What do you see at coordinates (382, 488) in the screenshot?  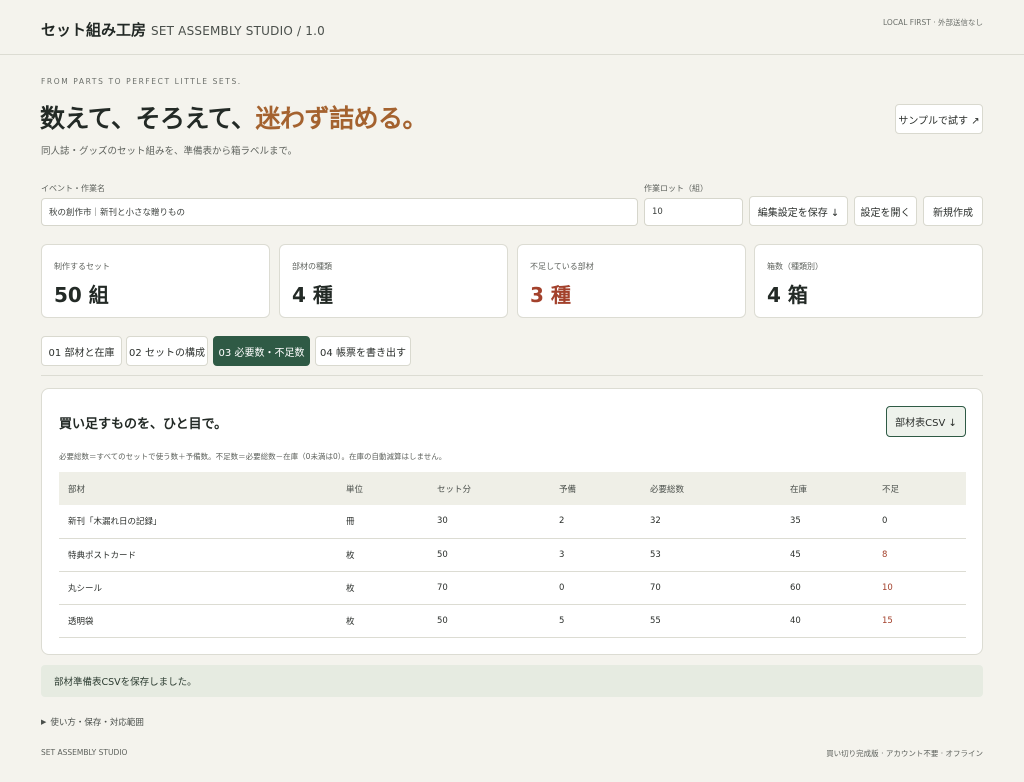 I see `column-header-unit: 単位` at bounding box center [382, 488].